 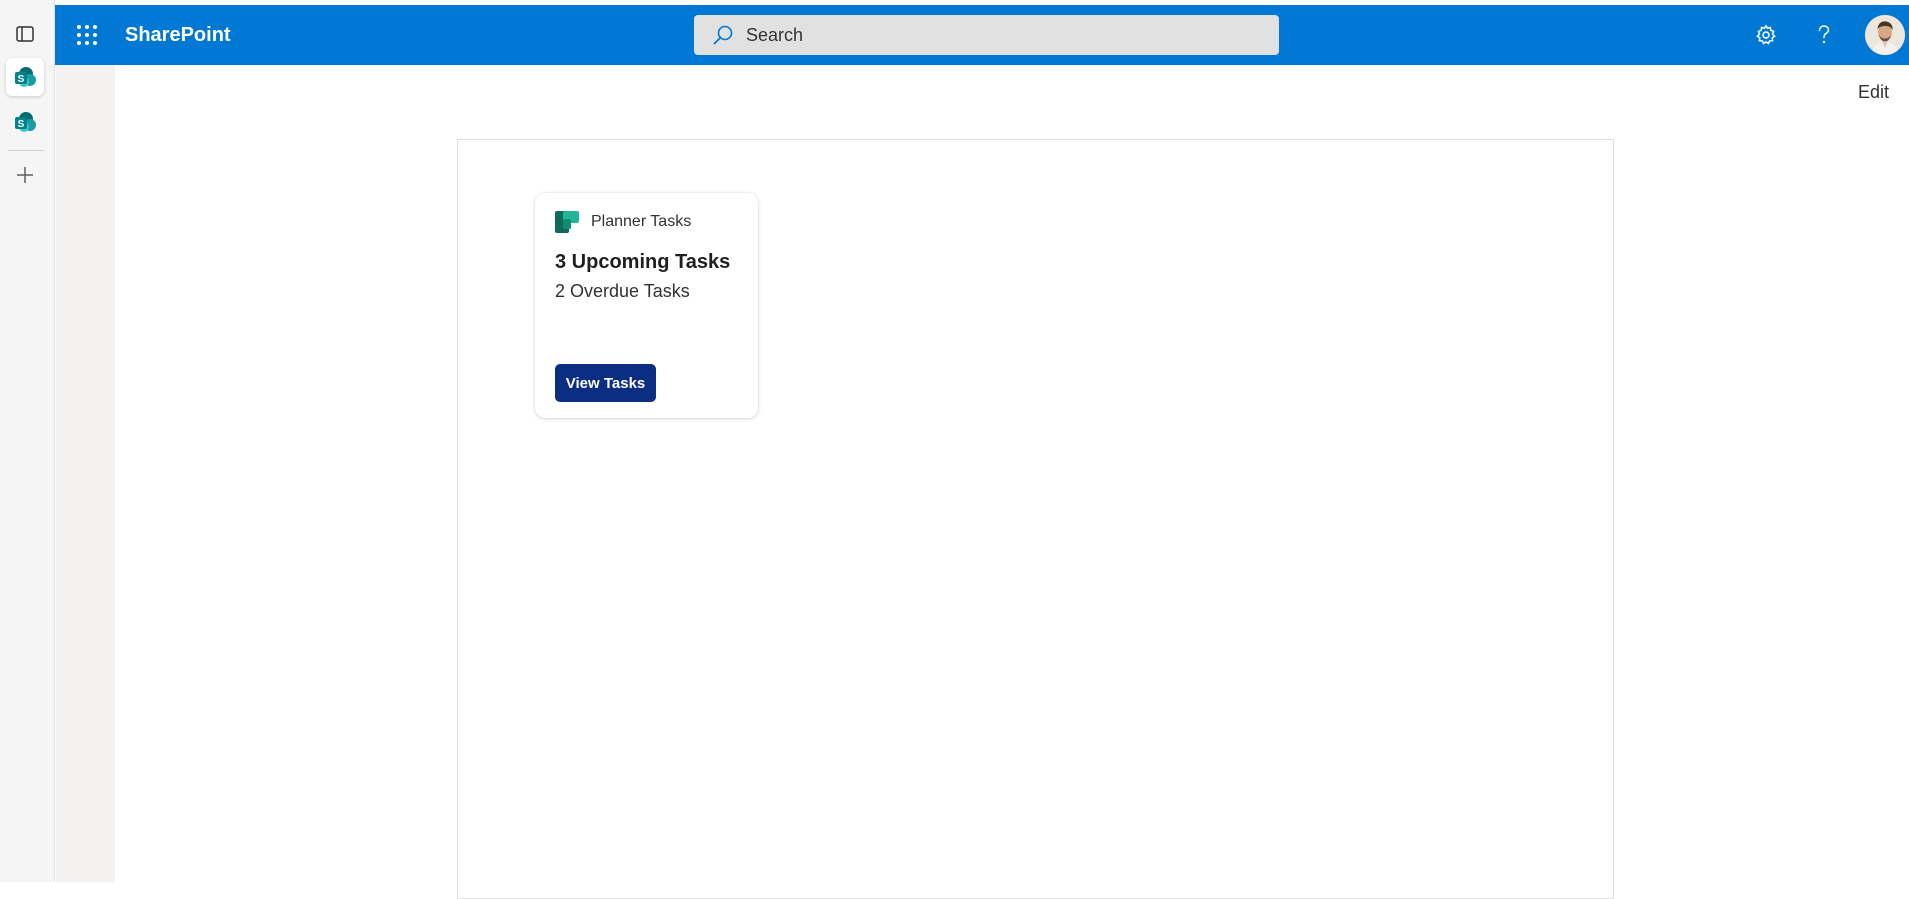 I want to click on settings-button, so click(x=1766, y=35).